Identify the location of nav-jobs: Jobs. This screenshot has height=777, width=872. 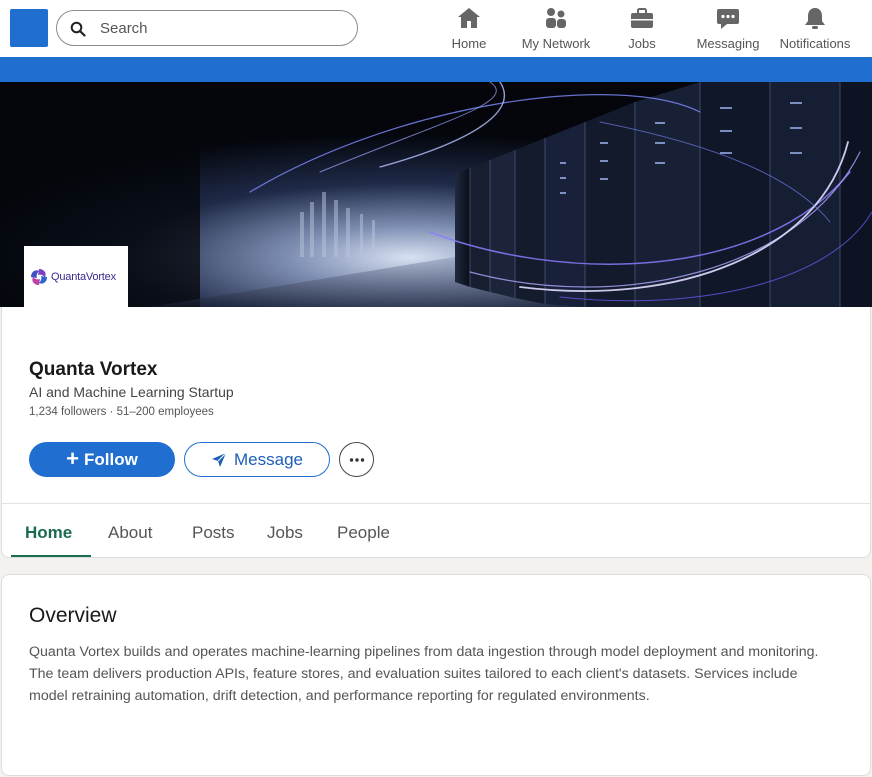
(642, 29).